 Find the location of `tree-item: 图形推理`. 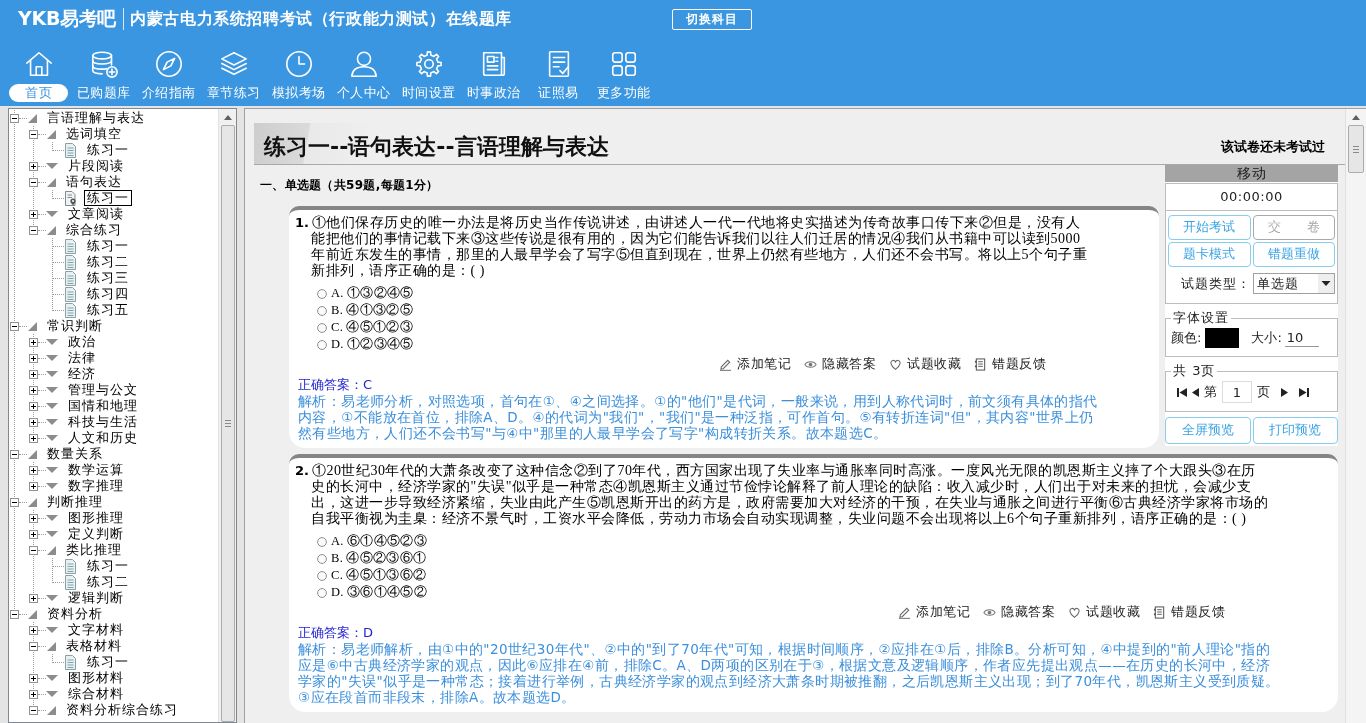

tree-item: 图形推理 is located at coordinates (96, 518).